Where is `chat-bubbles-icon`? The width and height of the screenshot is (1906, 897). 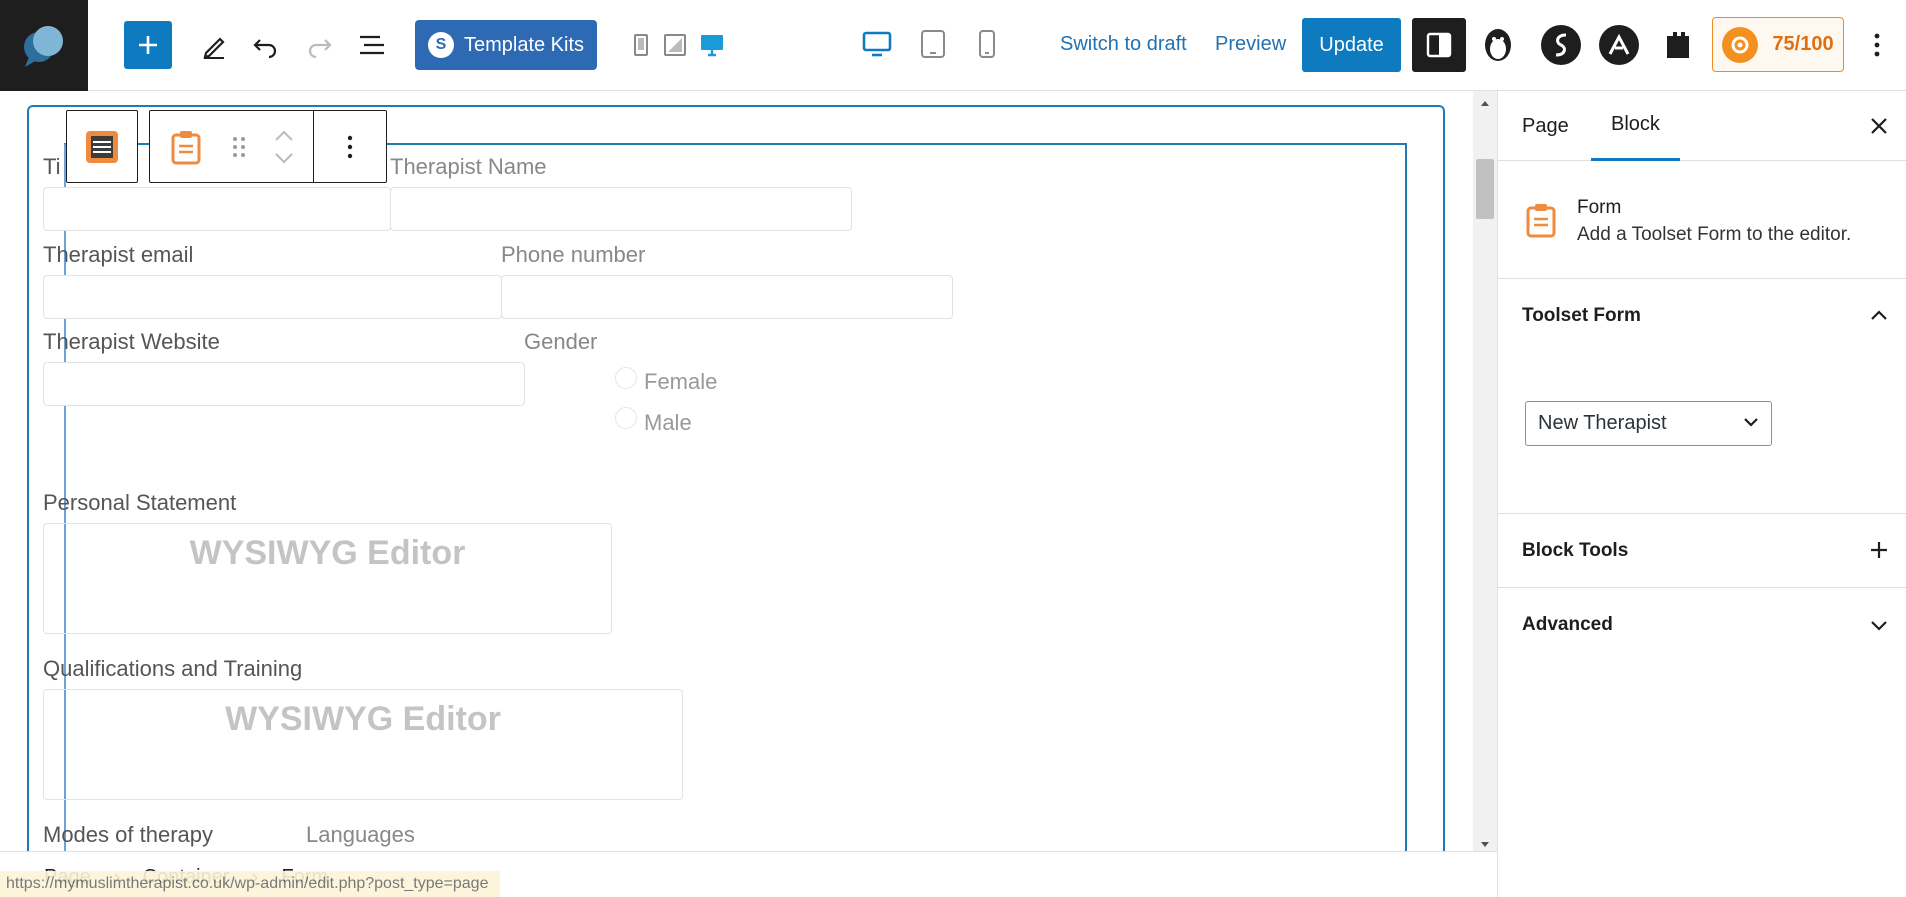
chat-bubbles-icon is located at coordinates (43, 46).